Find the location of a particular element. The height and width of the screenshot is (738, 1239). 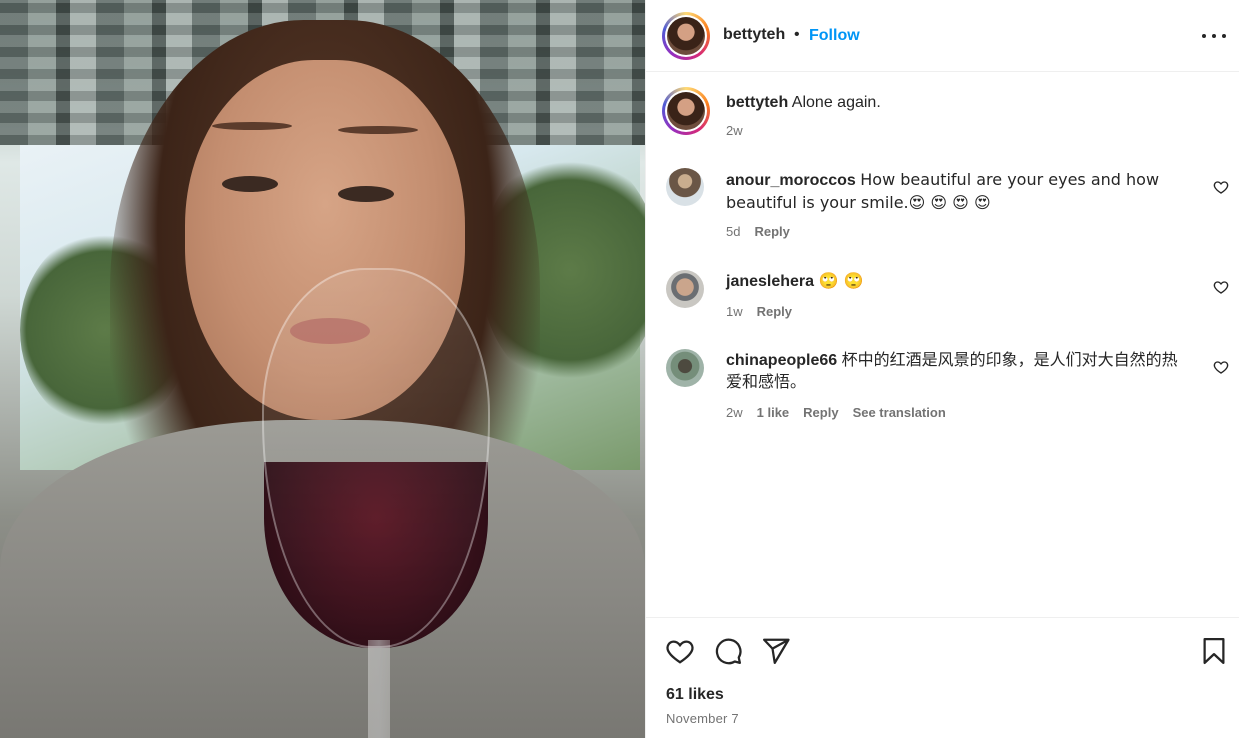

more-options-icon is located at coordinates (1214, 36).